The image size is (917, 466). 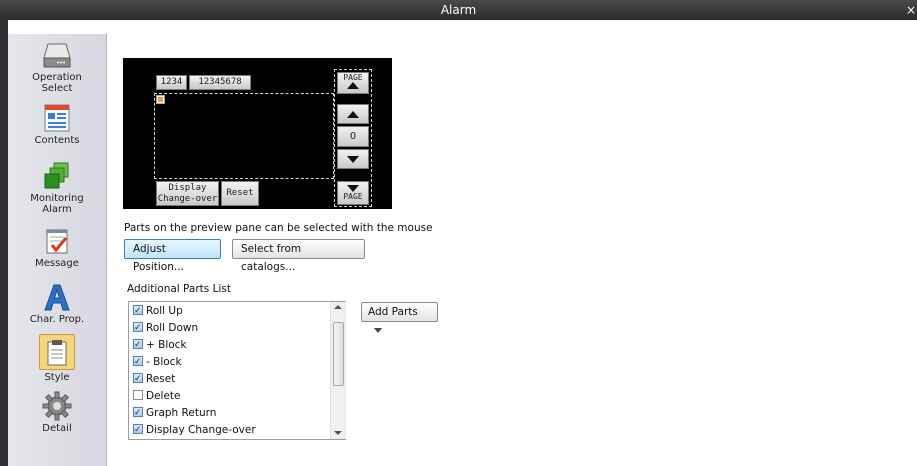 What do you see at coordinates (338, 307) in the screenshot?
I see `scroll-up-arrow-icon` at bounding box center [338, 307].